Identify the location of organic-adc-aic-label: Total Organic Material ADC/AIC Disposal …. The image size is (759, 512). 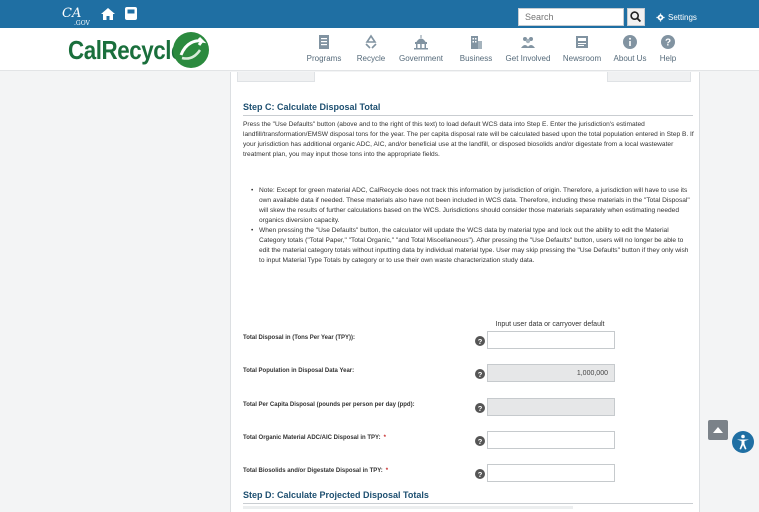
(314, 438).